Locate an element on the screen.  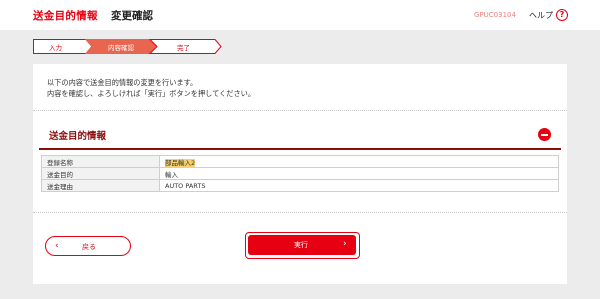
table-row: 送金理由 AUTO PARTS is located at coordinates (300, 185).